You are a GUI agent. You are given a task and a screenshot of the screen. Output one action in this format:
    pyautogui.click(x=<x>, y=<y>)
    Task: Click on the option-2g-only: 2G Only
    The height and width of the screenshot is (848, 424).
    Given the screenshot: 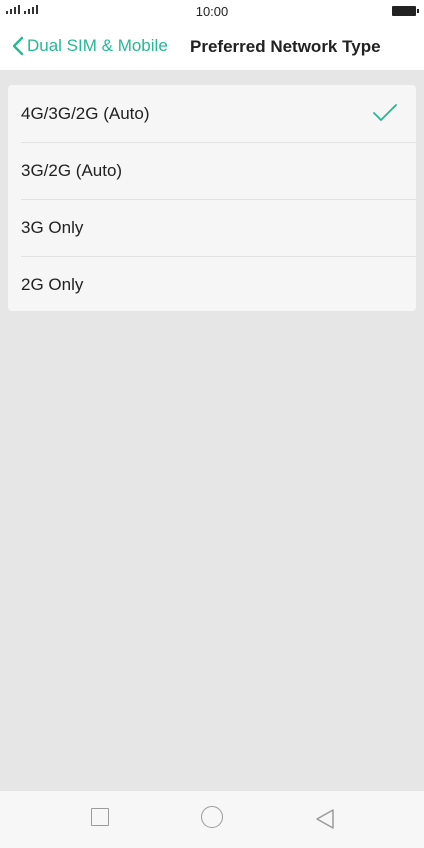 What is the action you would take?
    pyautogui.click(x=212, y=283)
    